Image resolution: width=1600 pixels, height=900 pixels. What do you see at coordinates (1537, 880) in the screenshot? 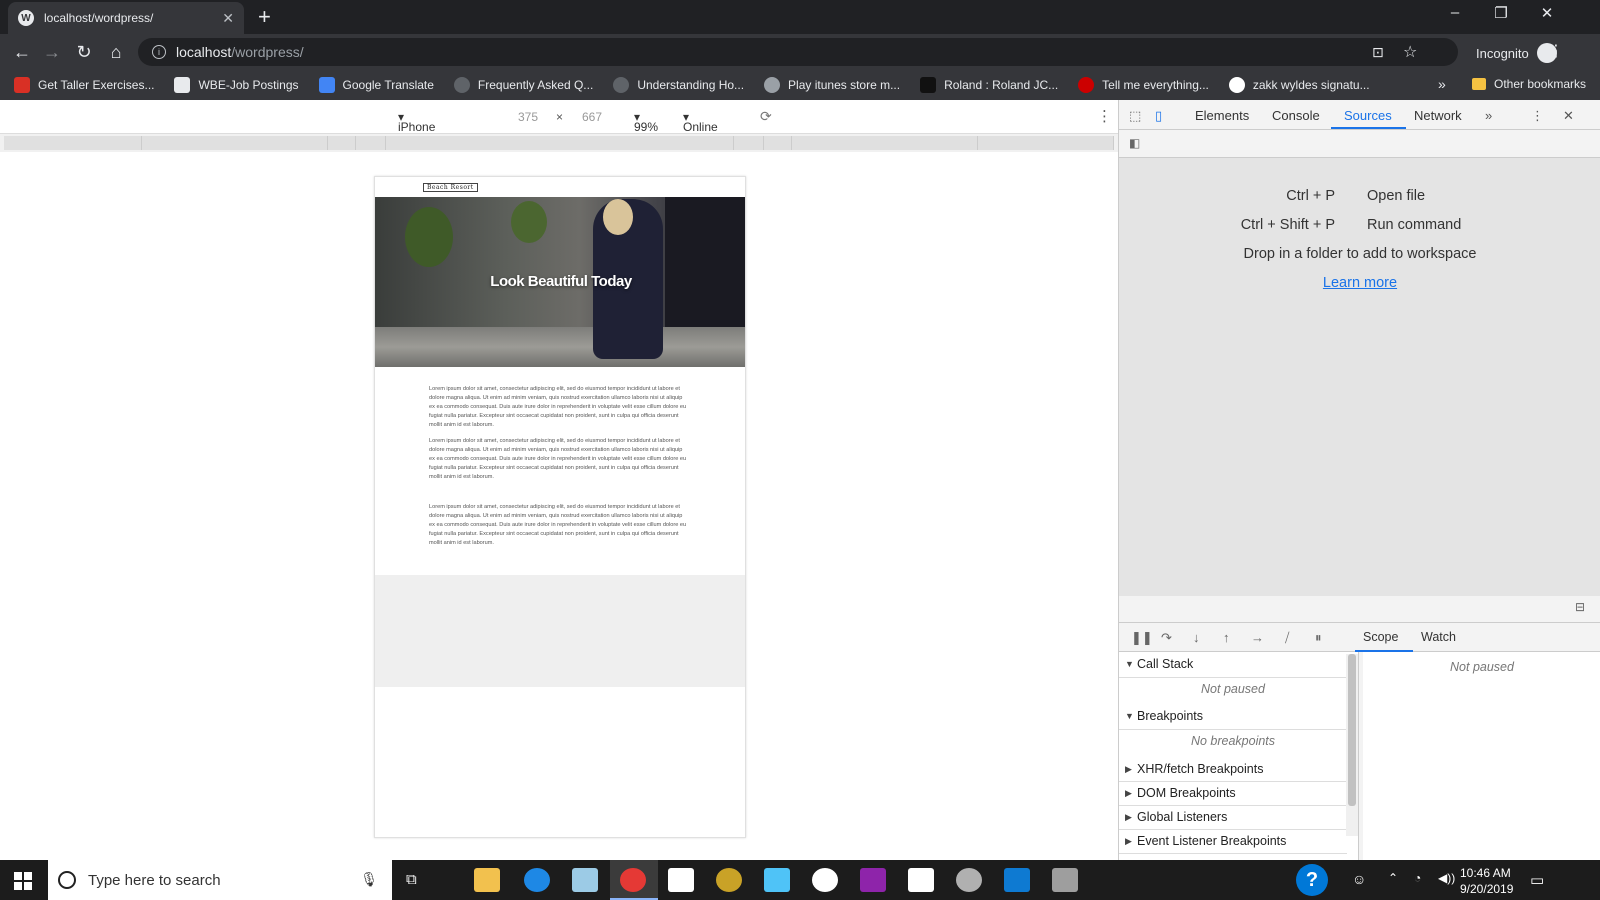
I see `notifications-icon: ▭` at bounding box center [1537, 880].